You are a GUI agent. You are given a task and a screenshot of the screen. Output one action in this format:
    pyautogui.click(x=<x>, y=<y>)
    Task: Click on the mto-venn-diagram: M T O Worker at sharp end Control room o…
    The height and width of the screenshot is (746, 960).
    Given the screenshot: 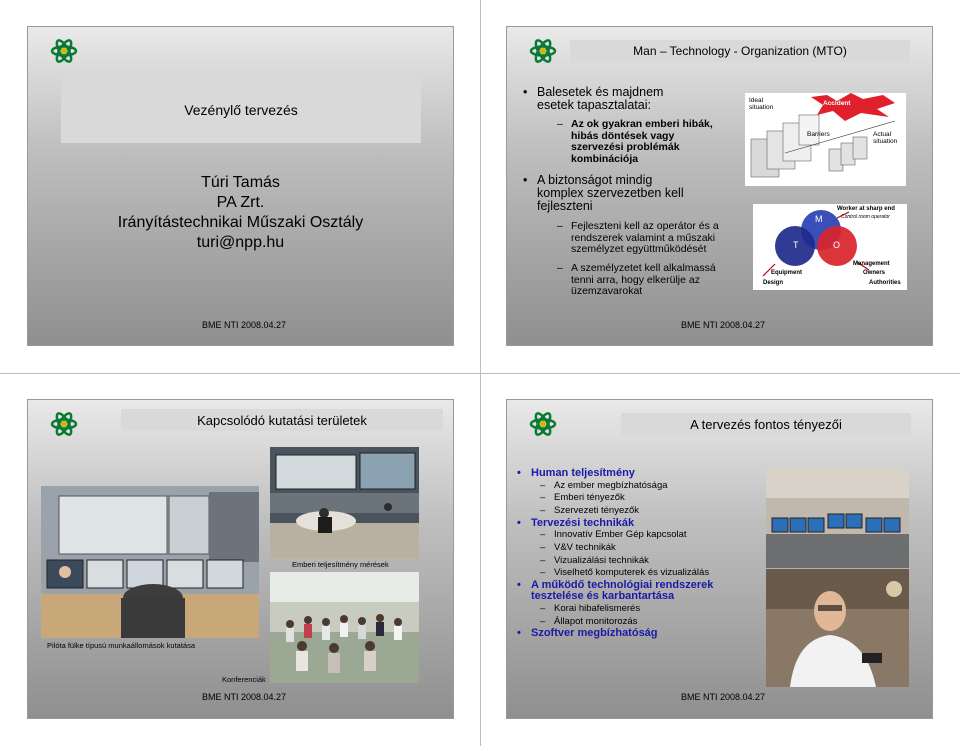 What is the action you would take?
    pyautogui.click(x=830, y=247)
    